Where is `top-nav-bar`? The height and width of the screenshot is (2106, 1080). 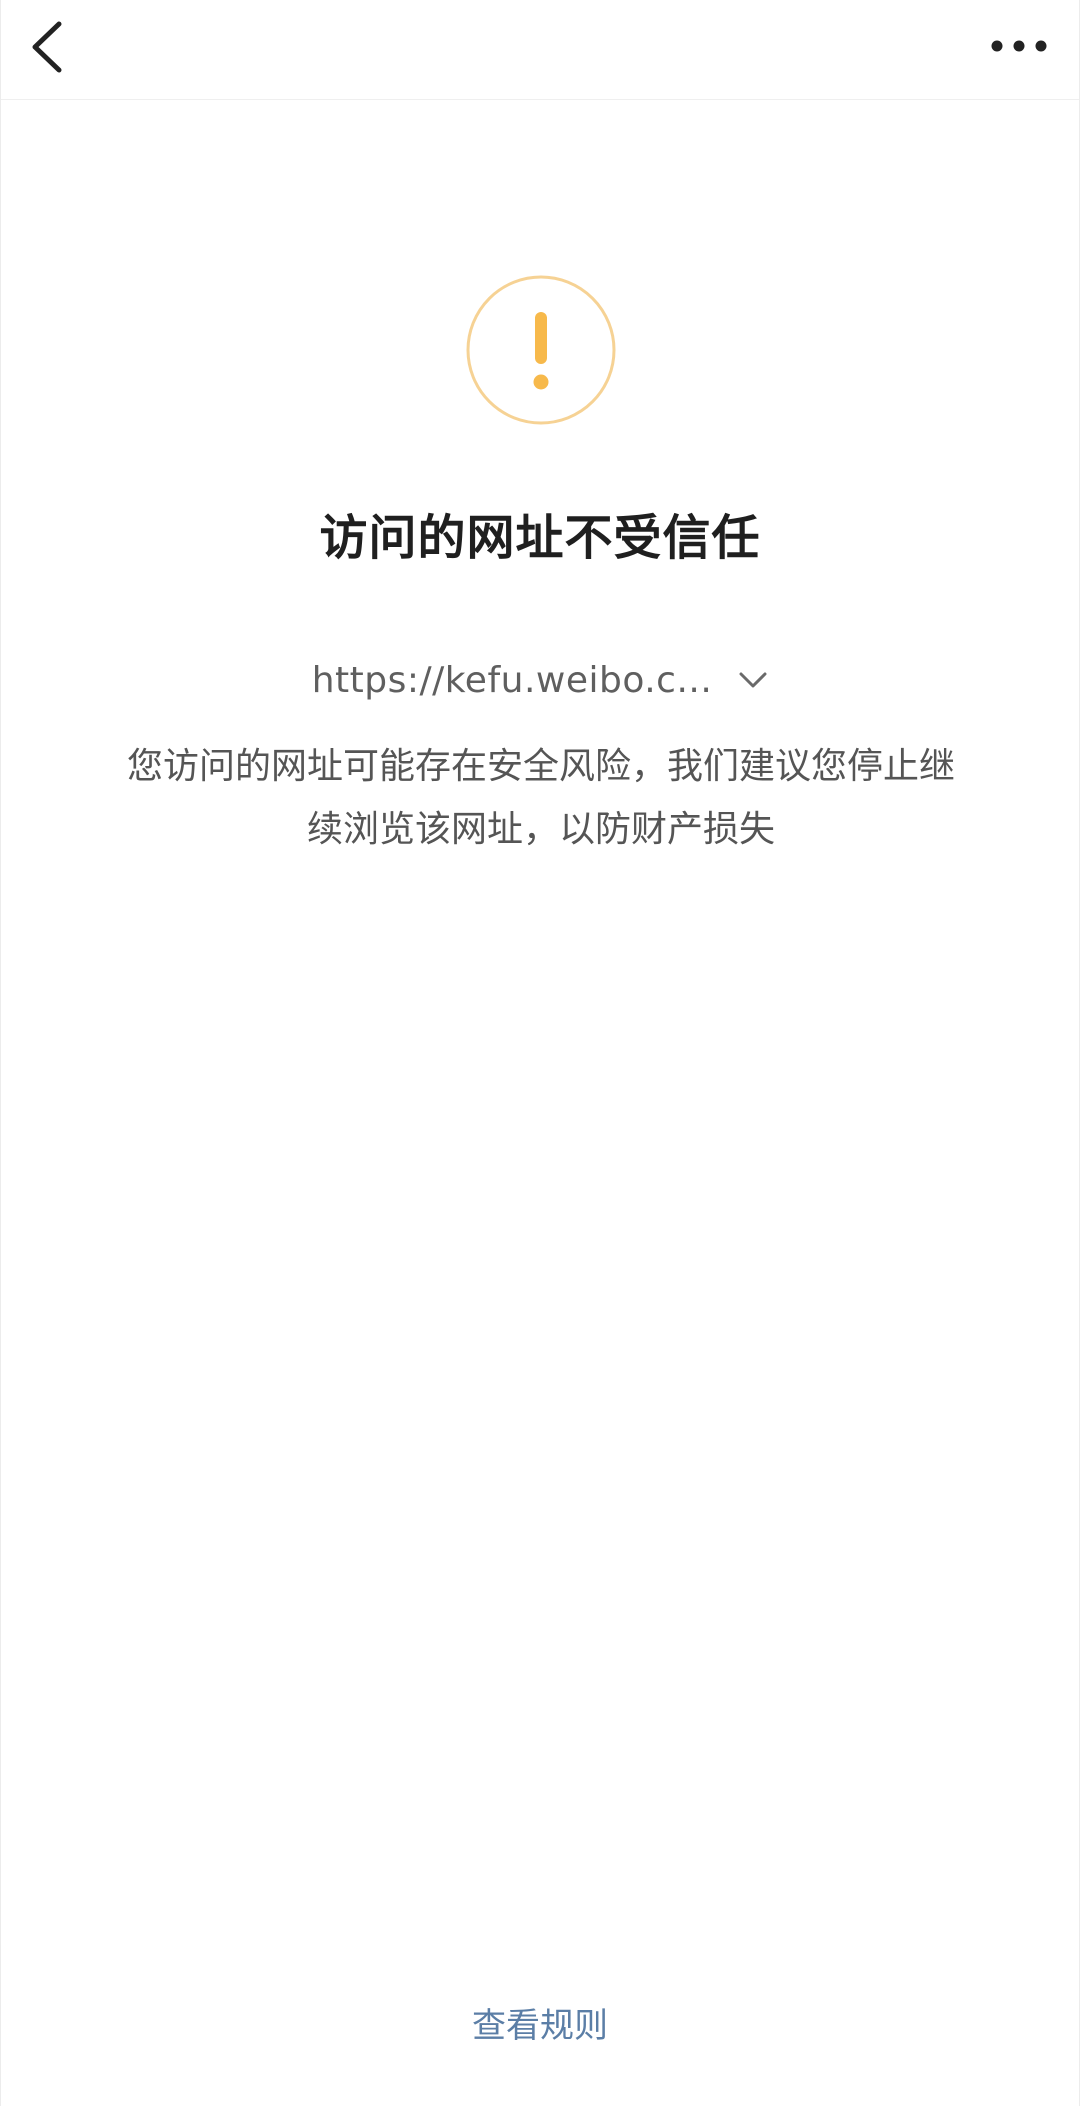 top-nav-bar is located at coordinates (540, 50).